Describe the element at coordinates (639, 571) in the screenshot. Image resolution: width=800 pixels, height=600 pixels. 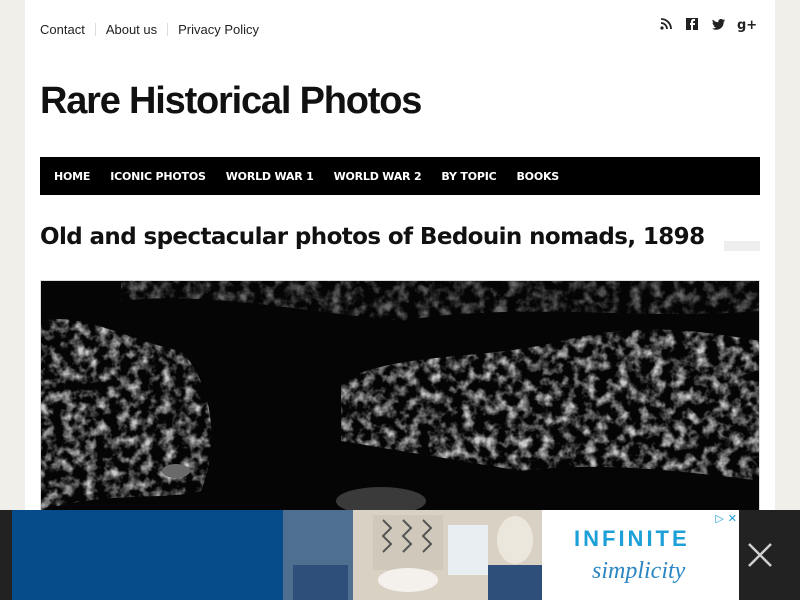
I see `ad-tagline: simplicity` at that location.